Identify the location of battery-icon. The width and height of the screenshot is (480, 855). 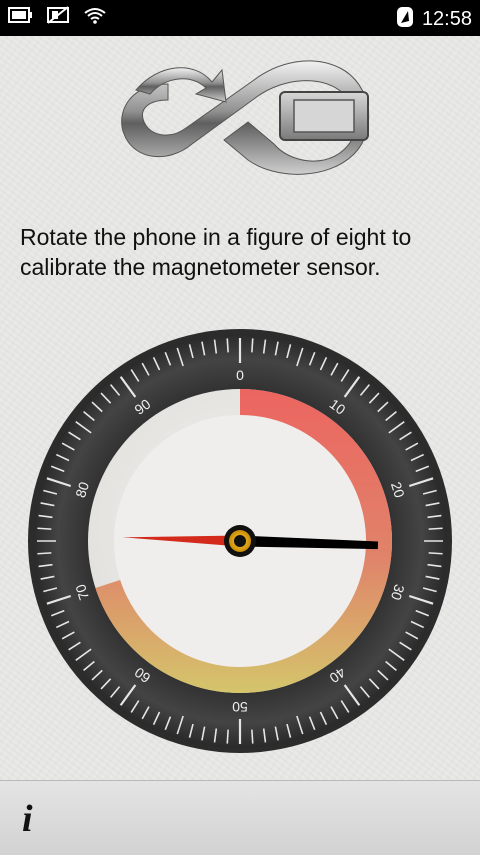
(21, 17).